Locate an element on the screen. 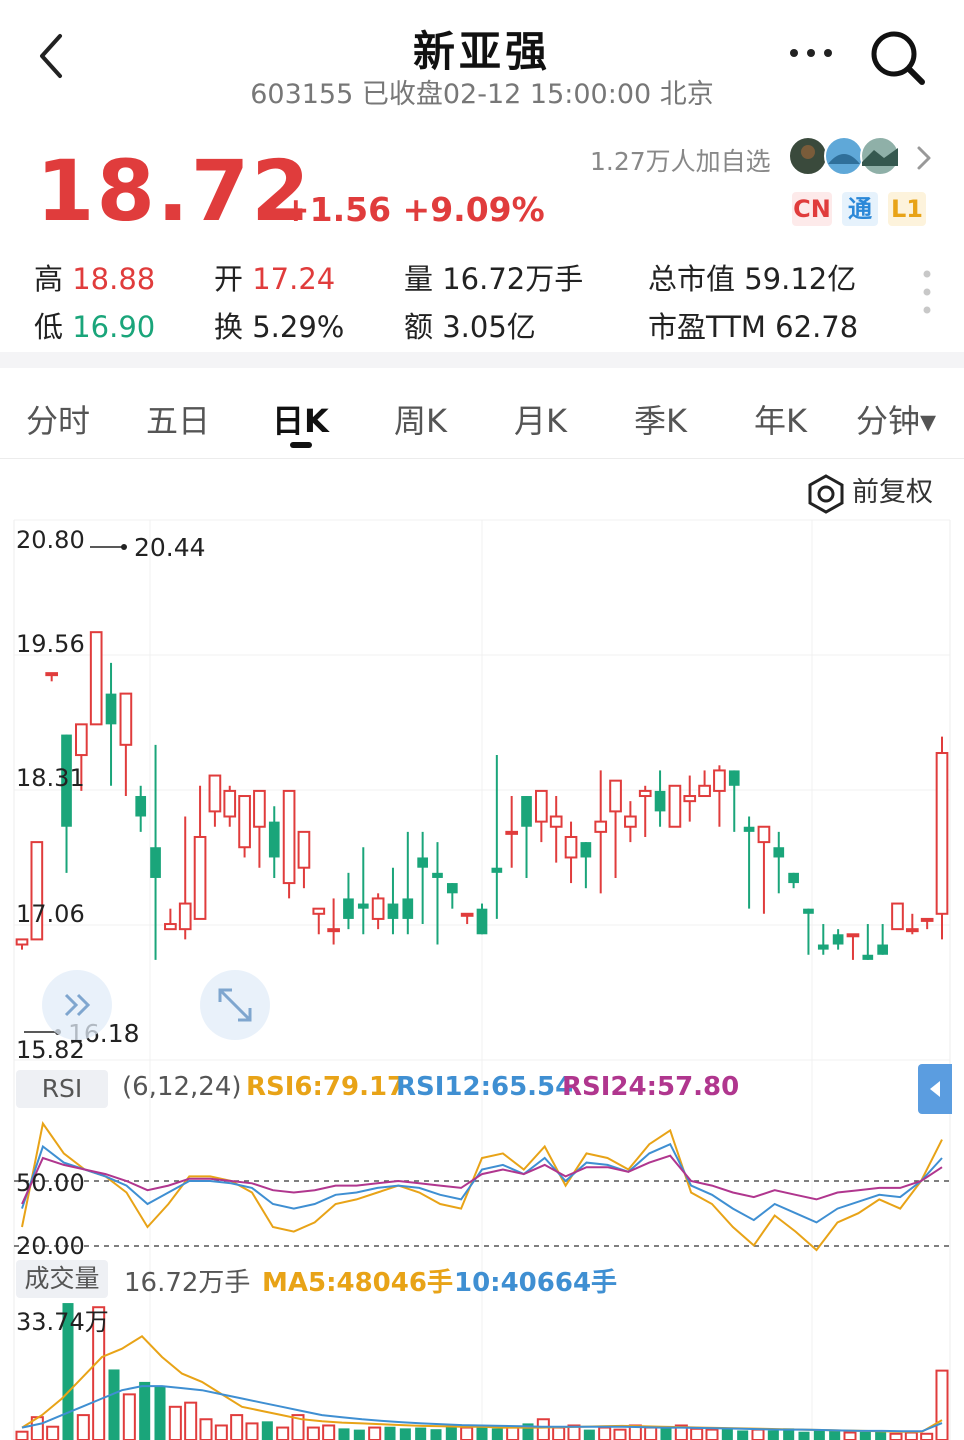 The height and width of the screenshot is (1440, 964). price-axis-label-3: 17.06 is located at coordinates (50, 914).